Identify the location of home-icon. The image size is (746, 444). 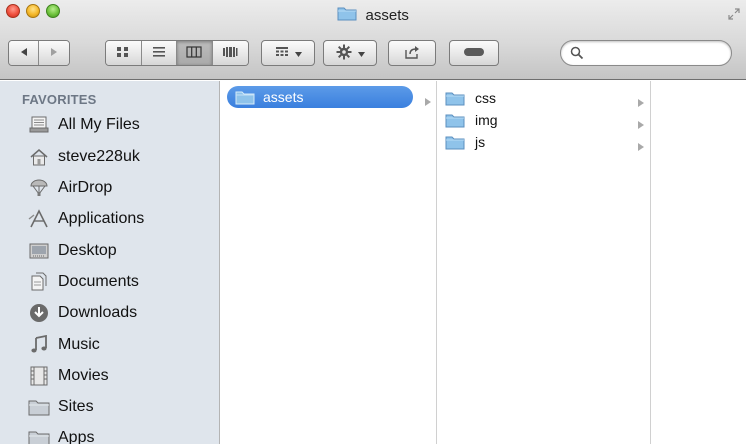
(39, 157).